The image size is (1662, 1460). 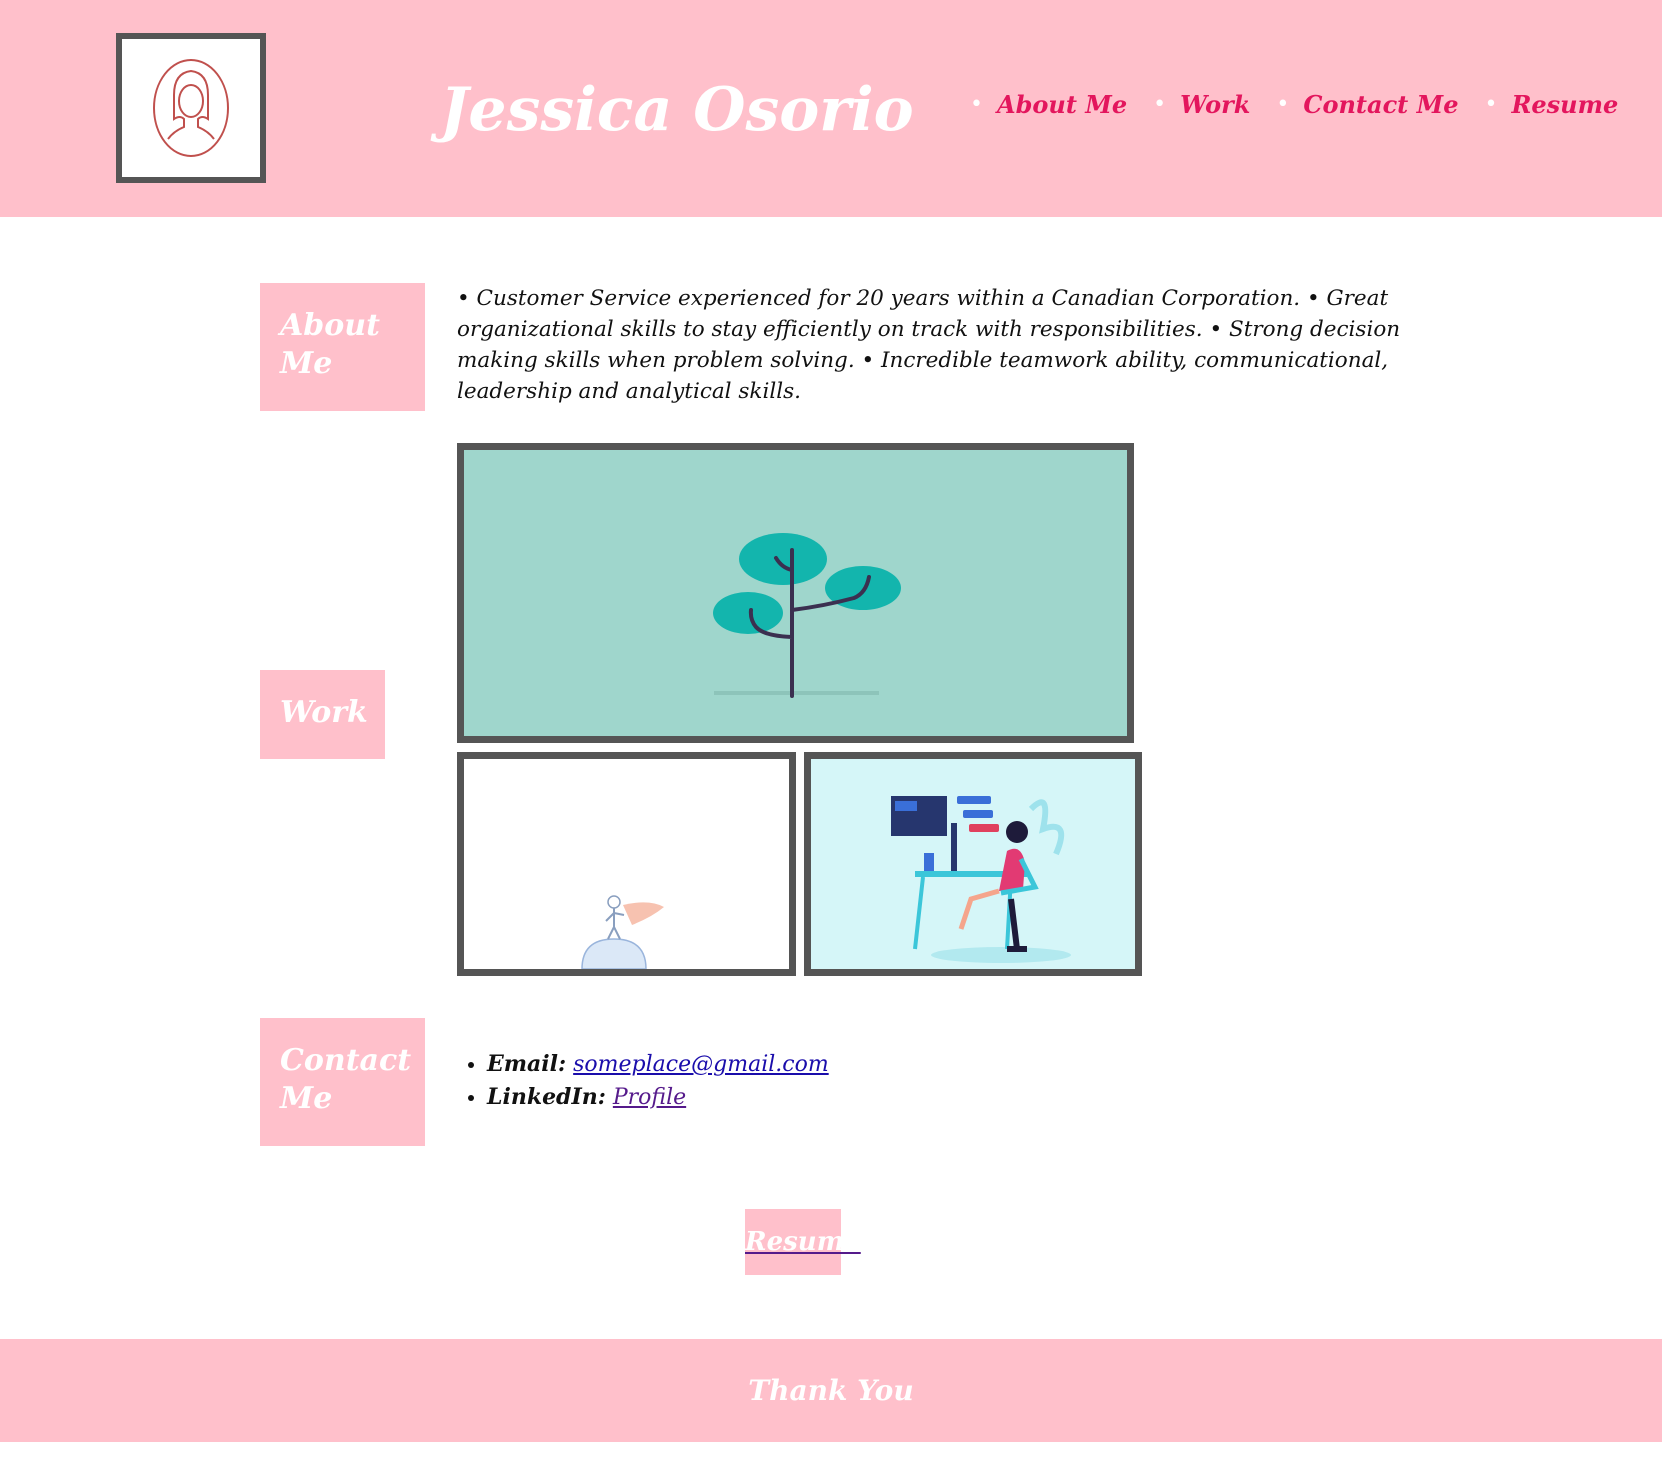 What do you see at coordinates (701, 1064) in the screenshot?
I see `email-link: someplace@gmail.com` at bounding box center [701, 1064].